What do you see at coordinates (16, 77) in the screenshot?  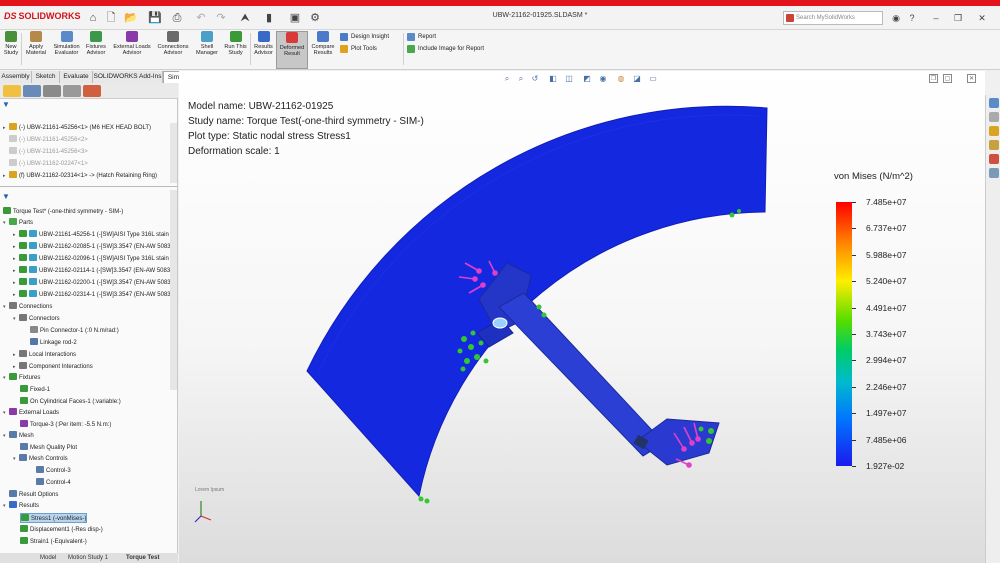 I see `tab-assembly: Assembly` at bounding box center [16, 77].